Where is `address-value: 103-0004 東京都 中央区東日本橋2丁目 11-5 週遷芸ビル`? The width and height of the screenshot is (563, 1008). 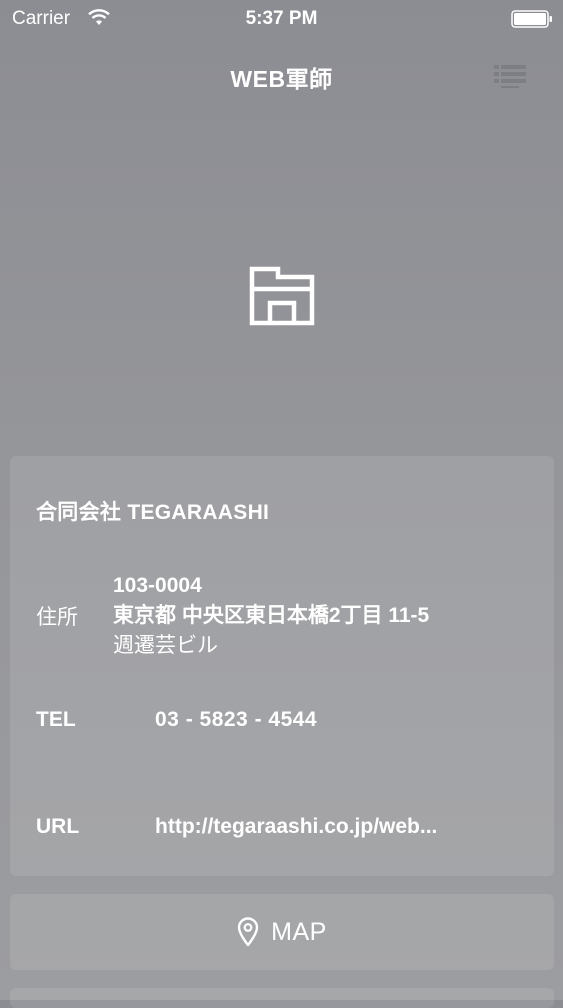
address-value: 103-0004 東京都 中央区東日本橋2丁目 11-5 週遷芸ビル is located at coordinates (271, 616).